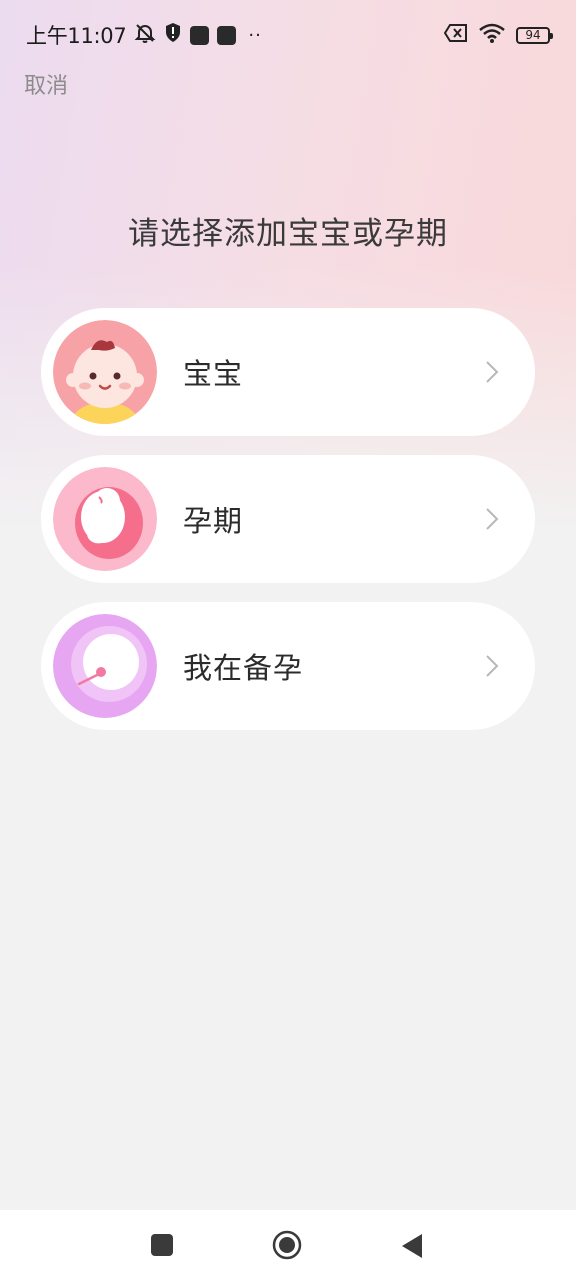  I want to click on option-preparing: 我在备孕, so click(288, 666).